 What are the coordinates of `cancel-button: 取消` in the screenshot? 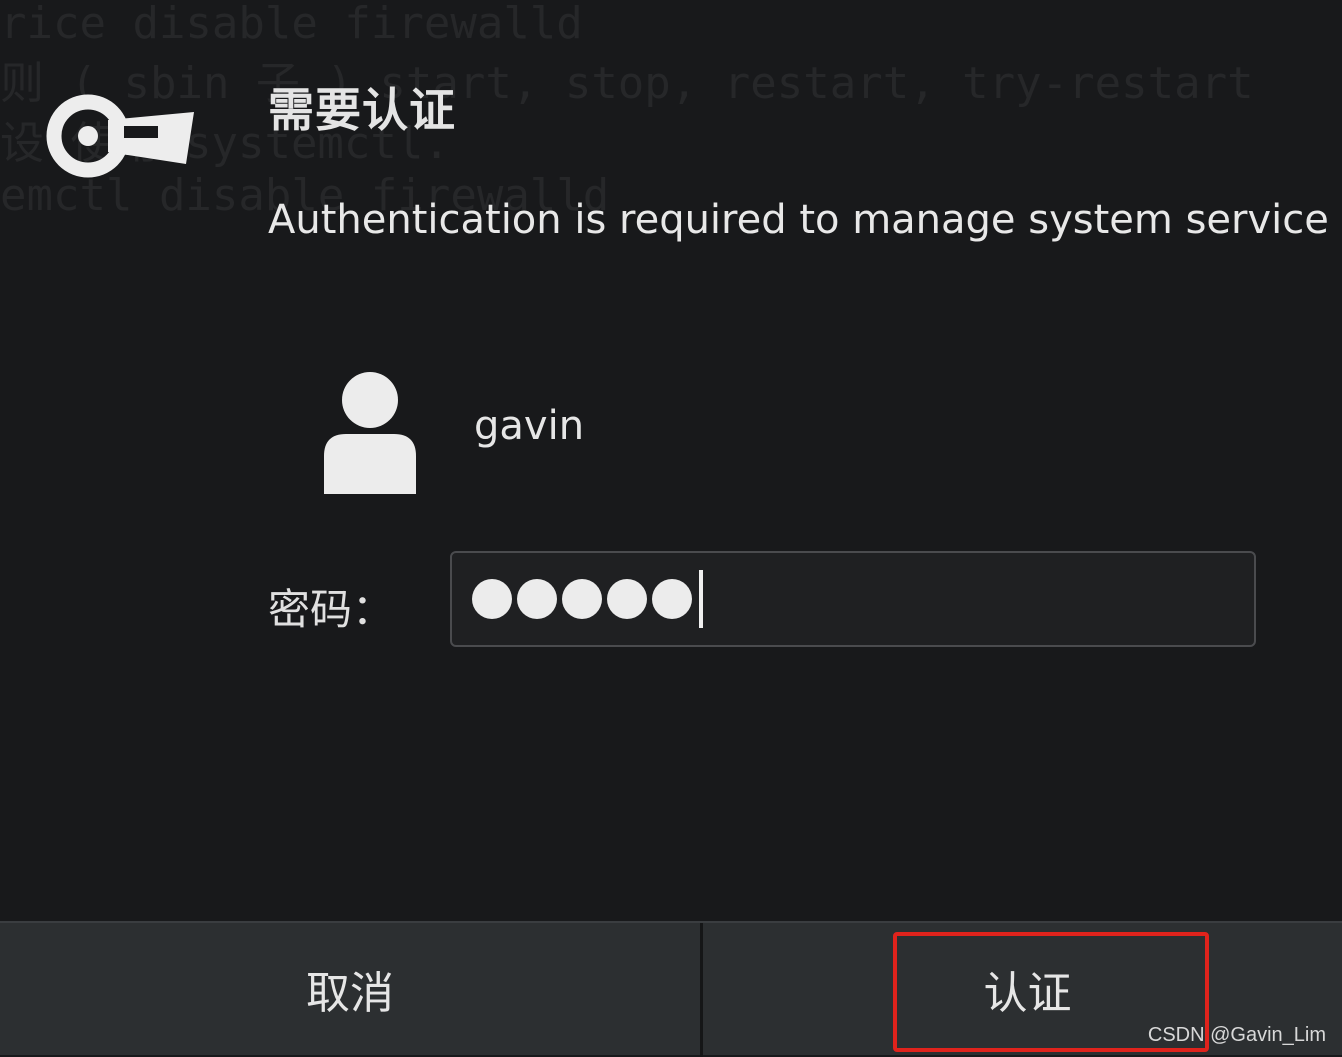 It's located at (350, 989).